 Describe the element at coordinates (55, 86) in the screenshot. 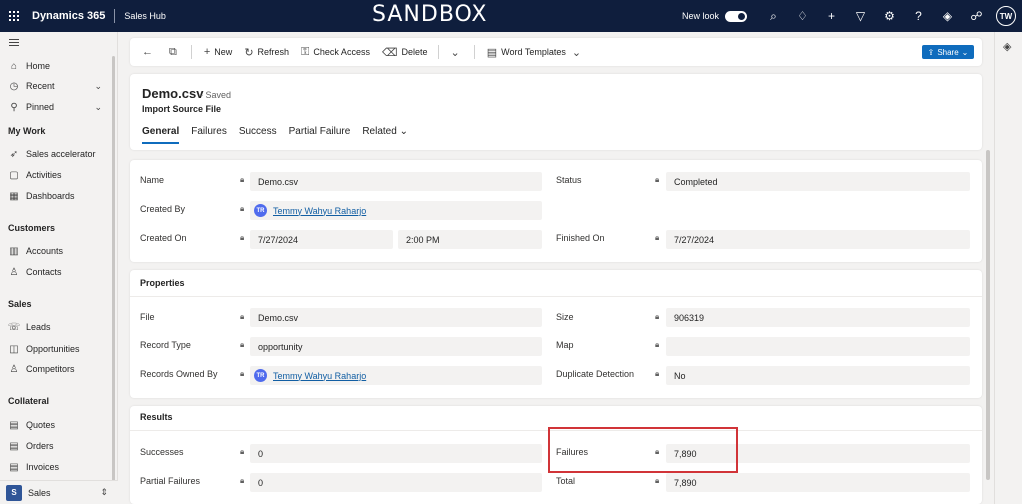

I see `sidebar-item-recent: ◷ Recent ⌄` at that location.